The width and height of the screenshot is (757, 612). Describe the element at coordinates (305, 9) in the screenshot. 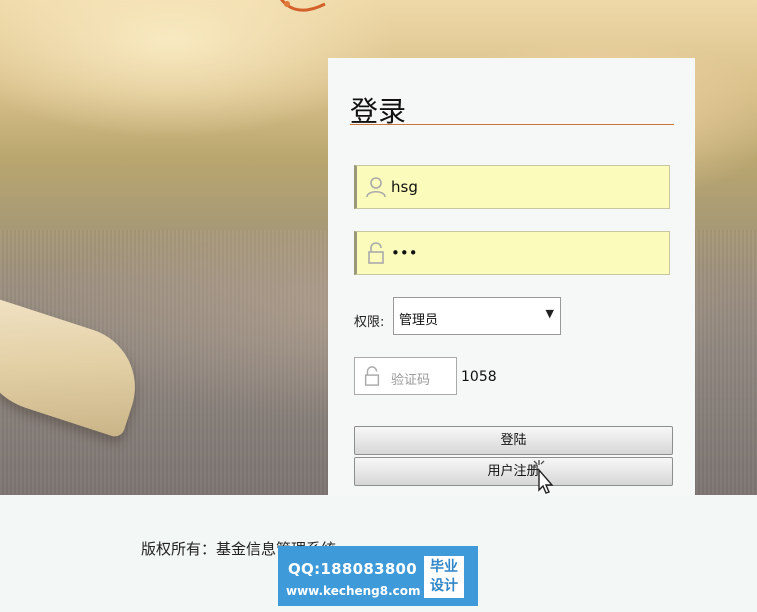

I see `background-twig` at that location.